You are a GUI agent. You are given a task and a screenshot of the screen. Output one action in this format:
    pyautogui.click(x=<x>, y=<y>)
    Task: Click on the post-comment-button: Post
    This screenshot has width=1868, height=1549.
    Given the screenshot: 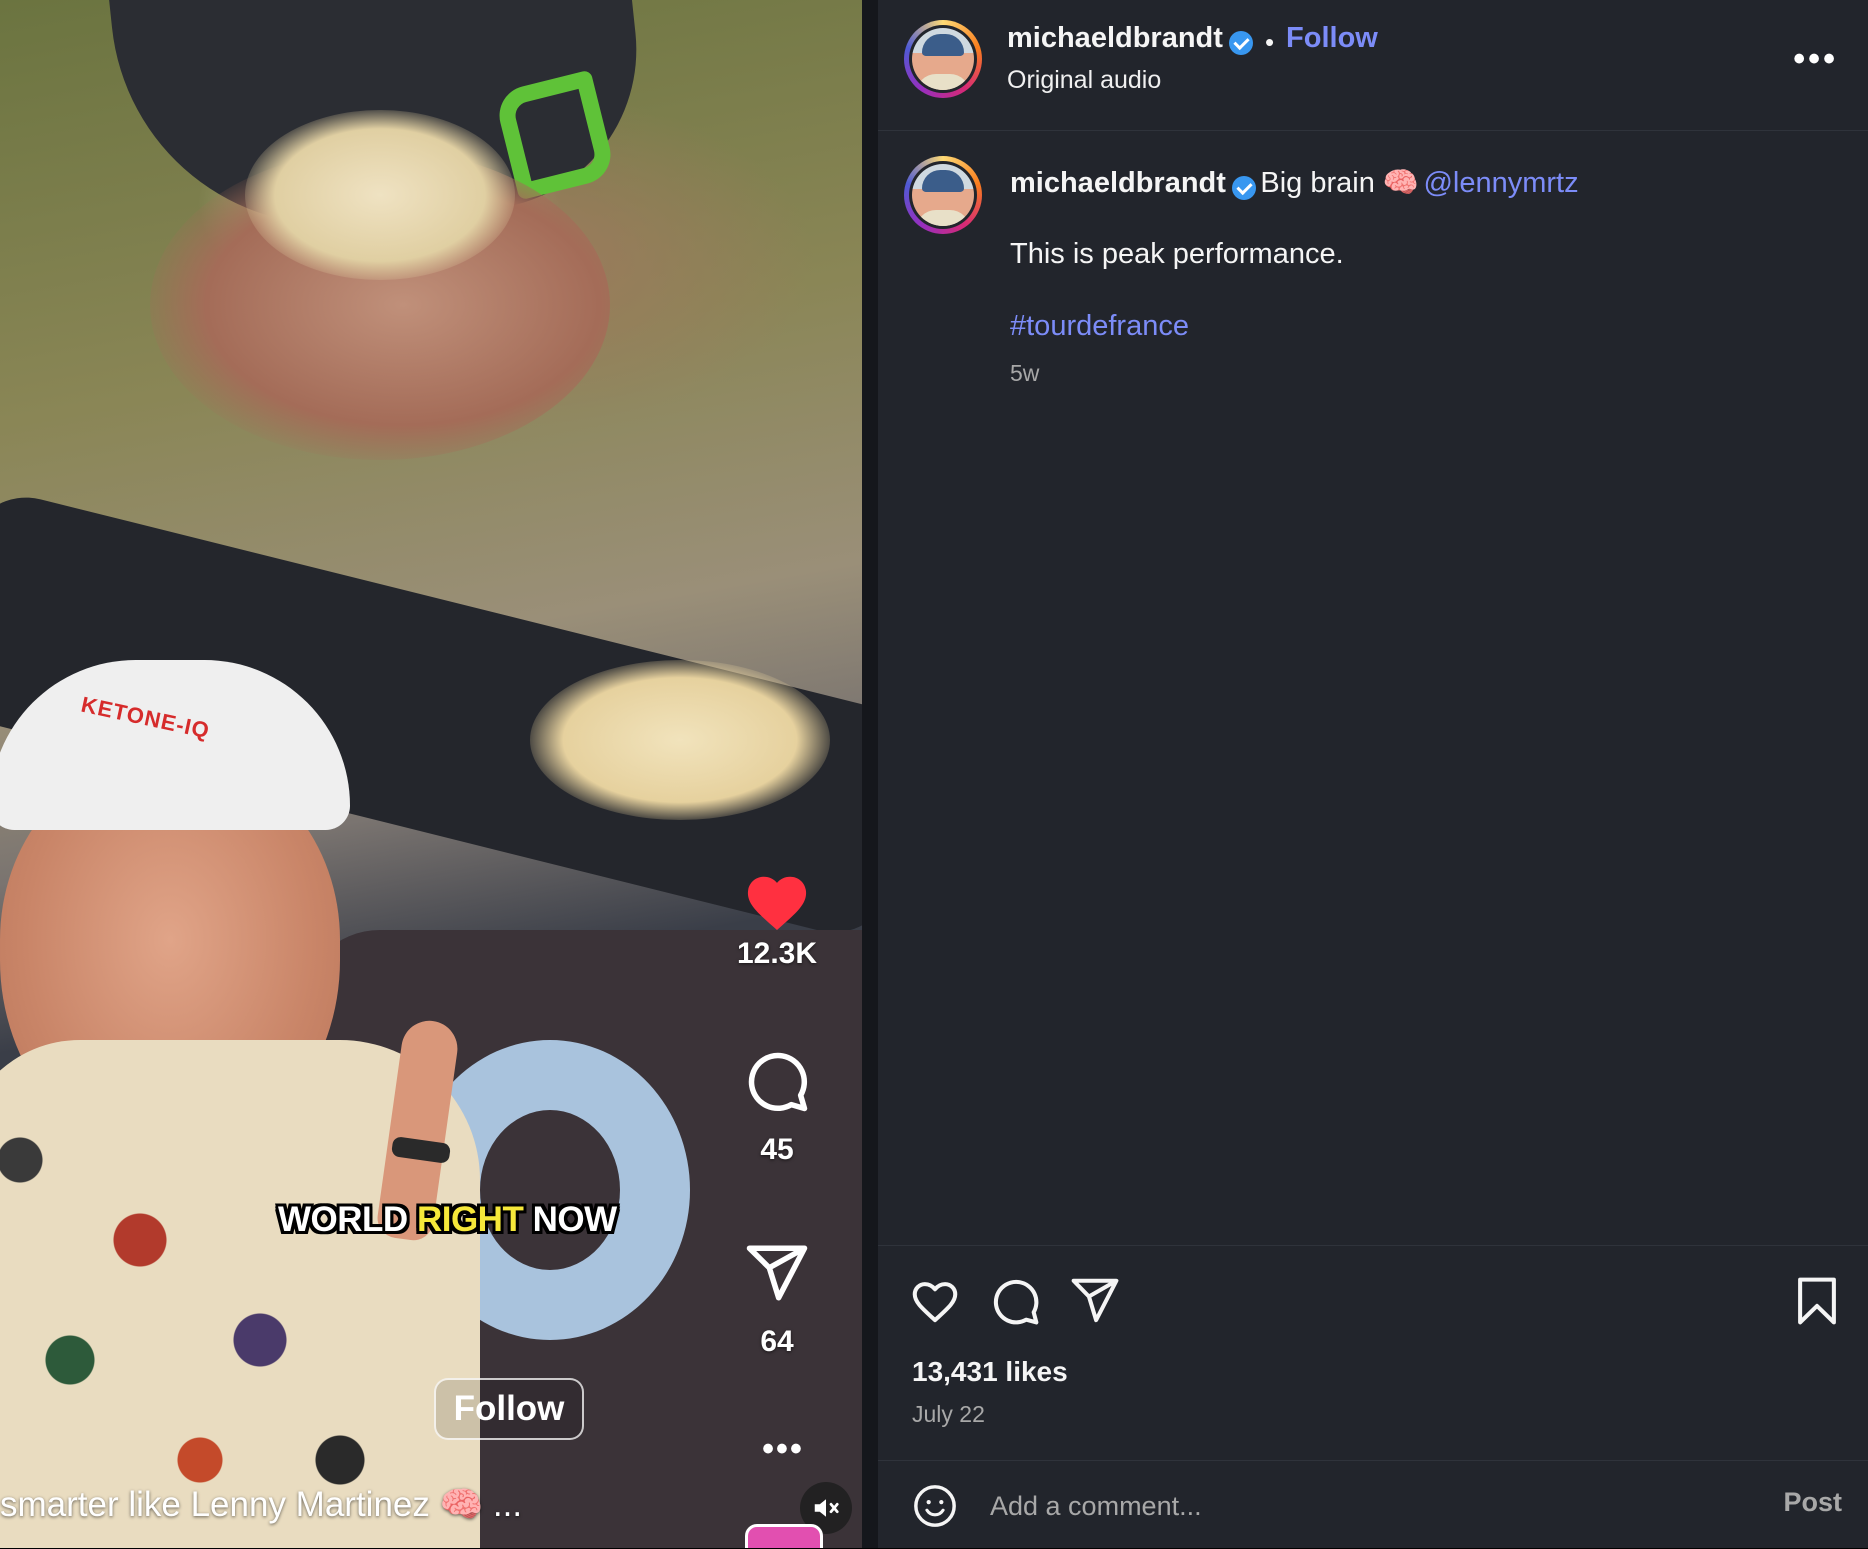 What is the action you would take?
    pyautogui.click(x=1812, y=1502)
    